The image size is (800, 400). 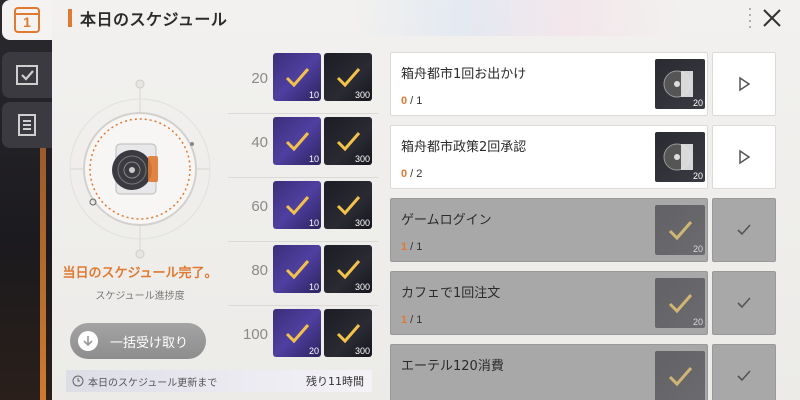 I want to click on task-row: 箱舟都市1回お出かけ 0 / 1 20, so click(x=583, y=84).